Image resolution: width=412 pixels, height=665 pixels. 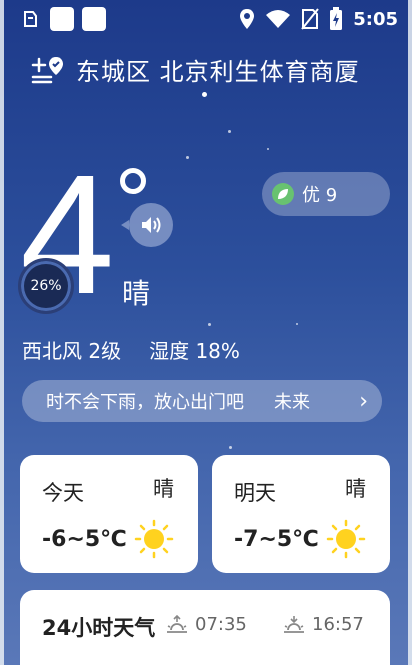 What do you see at coordinates (310, 19) in the screenshot?
I see `no-sim-icon` at bounding box center [310, 19].